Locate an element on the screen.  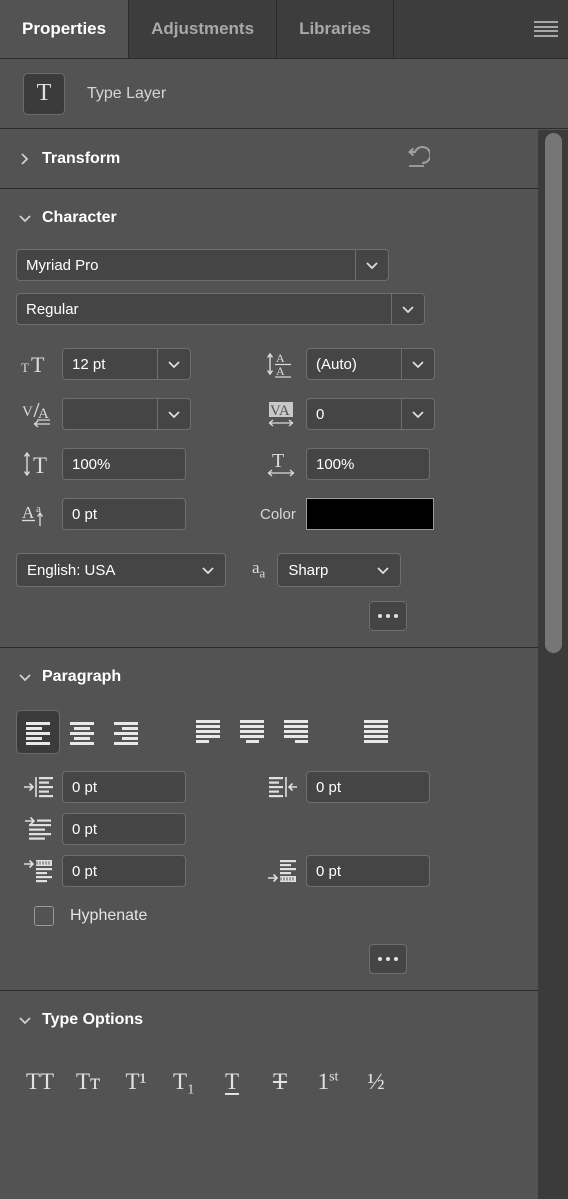
panel-tab-bar: Properties Adjustments Libraries is located at coordinates (284, 29).